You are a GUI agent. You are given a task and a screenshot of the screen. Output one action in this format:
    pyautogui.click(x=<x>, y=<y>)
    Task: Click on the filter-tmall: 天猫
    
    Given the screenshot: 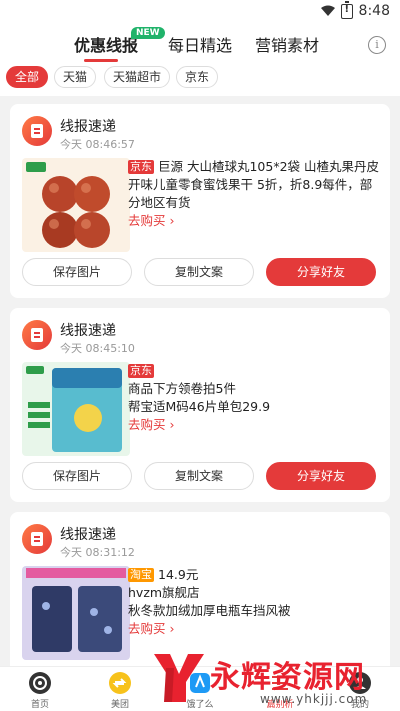 What is the action you would take?
    pyautogui.click(x=75, y=77)
    